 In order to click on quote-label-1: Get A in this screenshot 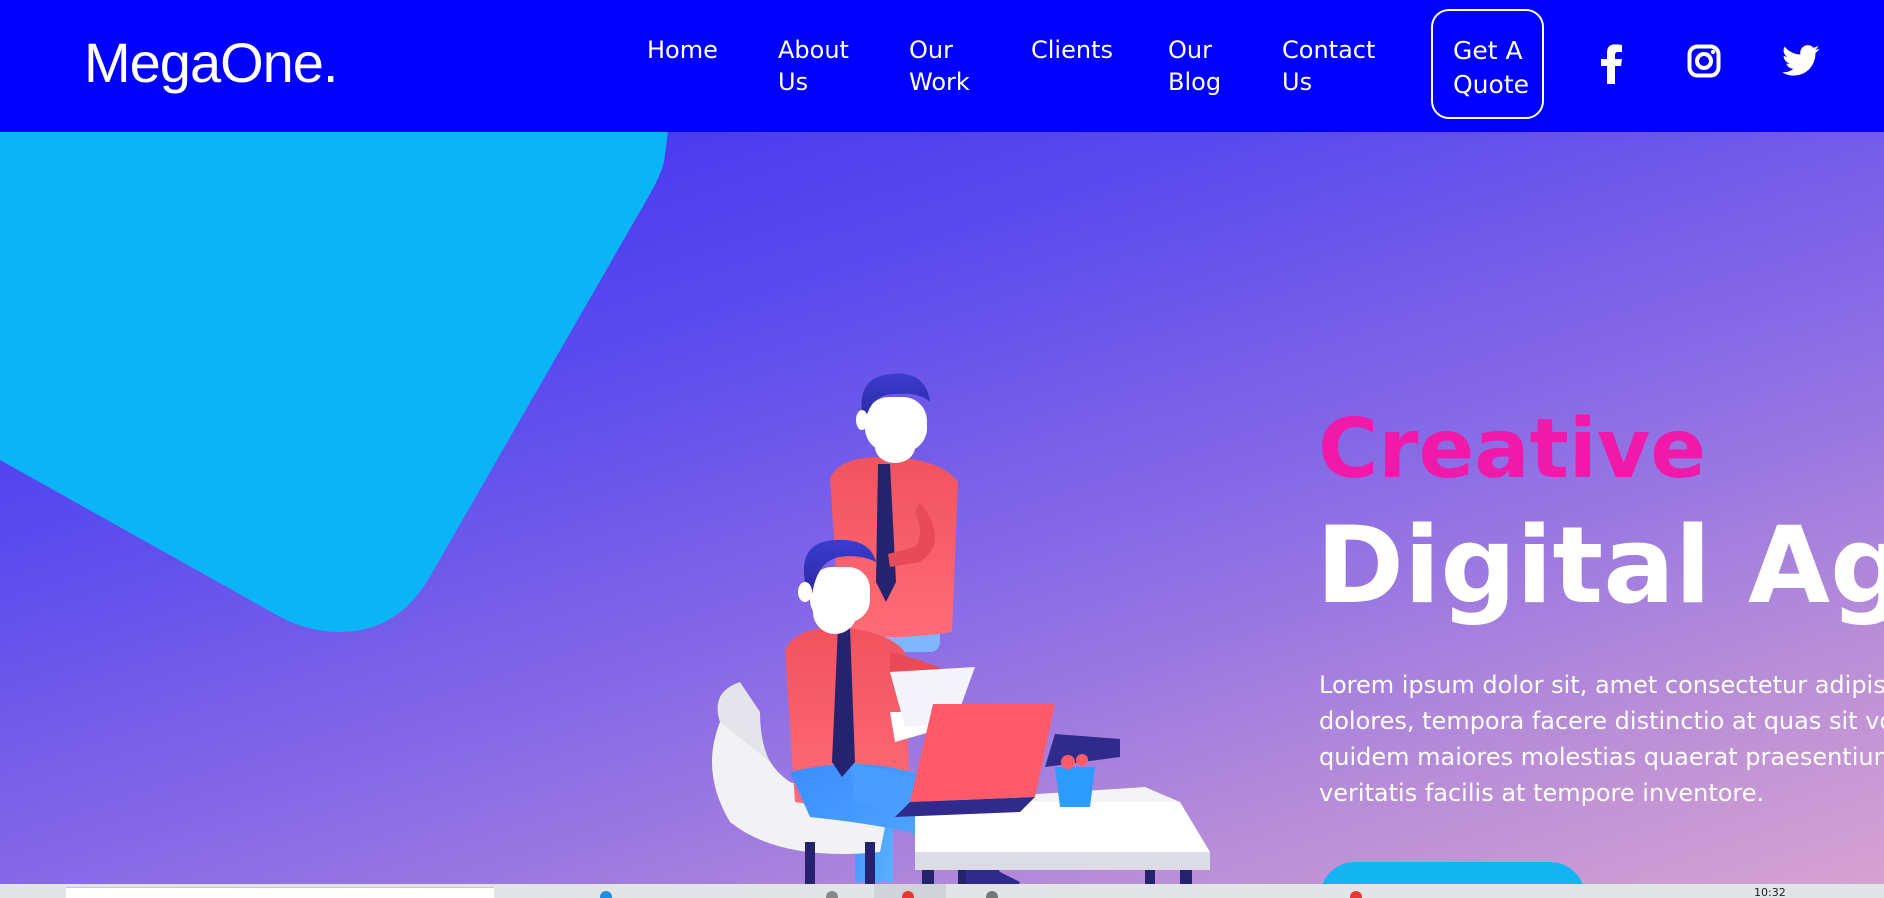, I will do `click(1488, 50)`.